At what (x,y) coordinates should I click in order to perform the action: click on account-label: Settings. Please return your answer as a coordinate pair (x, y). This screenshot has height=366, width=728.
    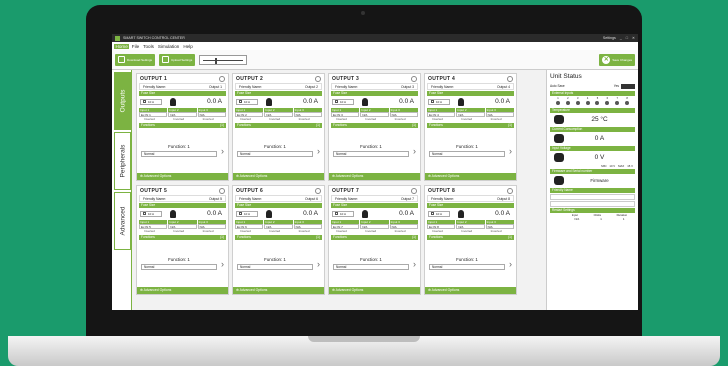
    Looking at the image, I should click on (609, 38).